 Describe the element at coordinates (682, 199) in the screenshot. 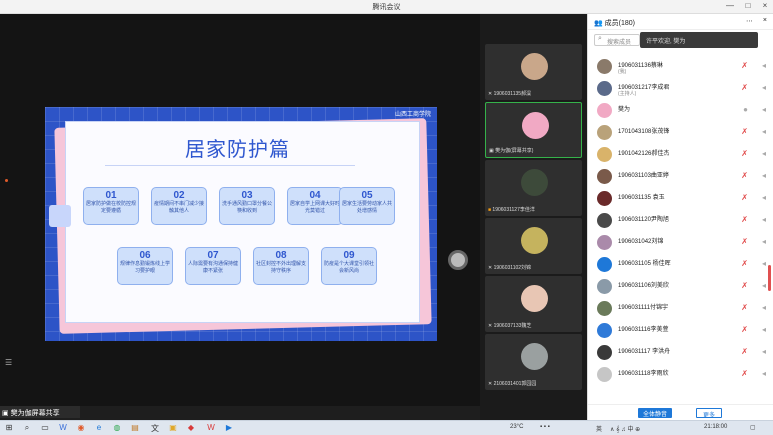

I see `participant-row: 1906031135 袁玉 ✗ ◂` at that location.